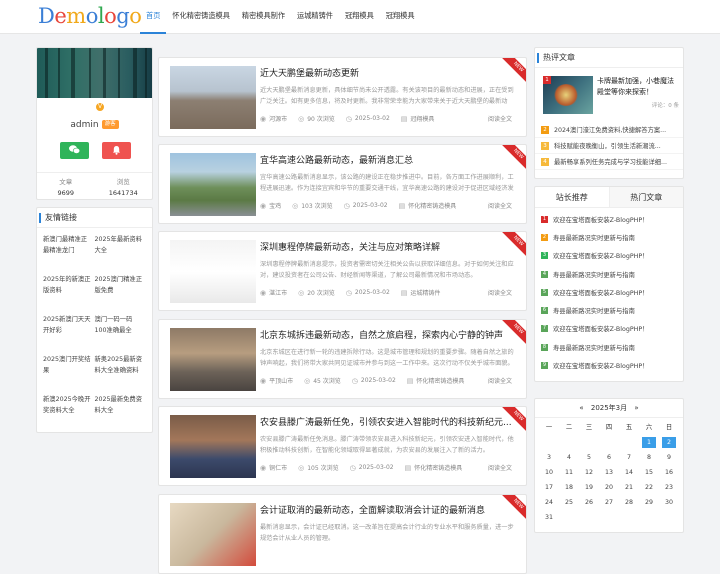  What do you see at coordinates (568, 95) in the screenshot?
I see `hot-featured-thumbnail: 1` at bounding box center [568, 95].